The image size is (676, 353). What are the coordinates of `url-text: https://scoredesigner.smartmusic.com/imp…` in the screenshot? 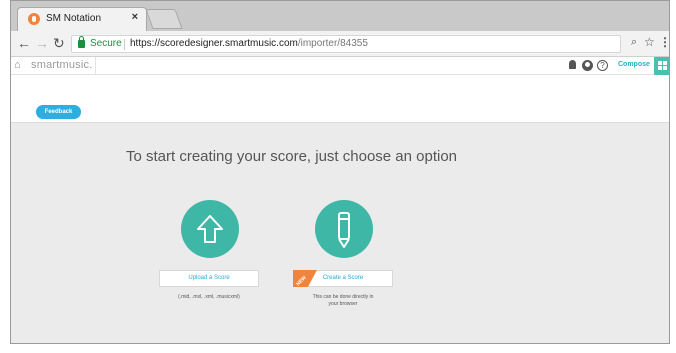 It's located at (249, 43).